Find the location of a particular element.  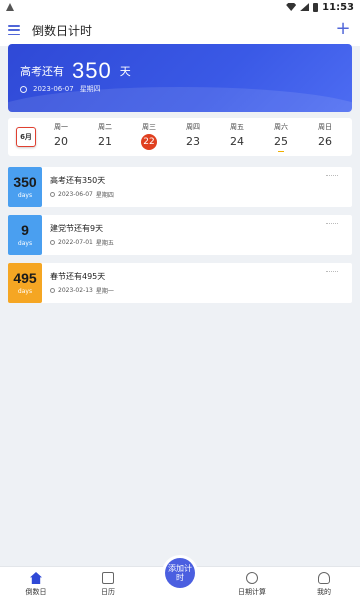

banner-prefix: 高考还有 is located at coordinates (42, 71).